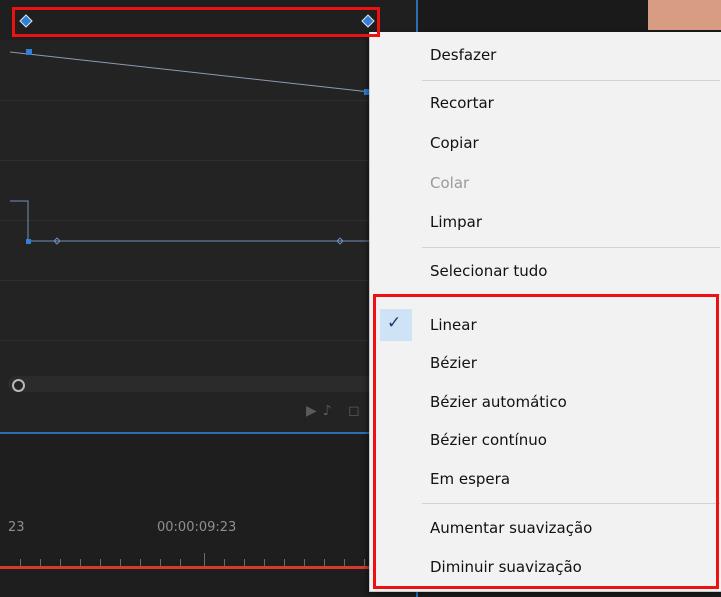 The width and height of the screenshot is (721, 597). Describe the element at coordinates (456, 222) in the screenshot. I see `menu-item-clear: Limpar` at that location.